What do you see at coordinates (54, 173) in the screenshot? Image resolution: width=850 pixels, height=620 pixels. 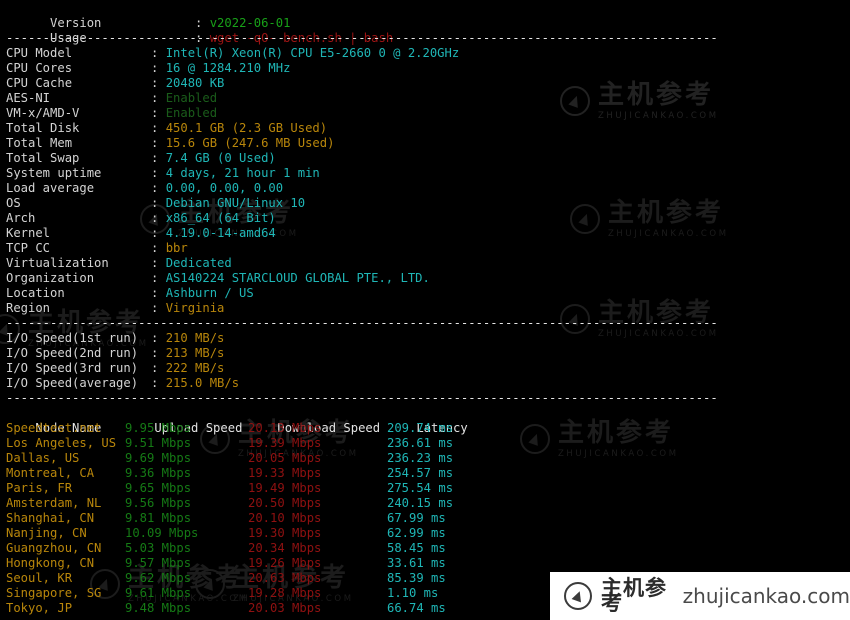 I see `row-label: System uptime` at bounding box center [54, 173].